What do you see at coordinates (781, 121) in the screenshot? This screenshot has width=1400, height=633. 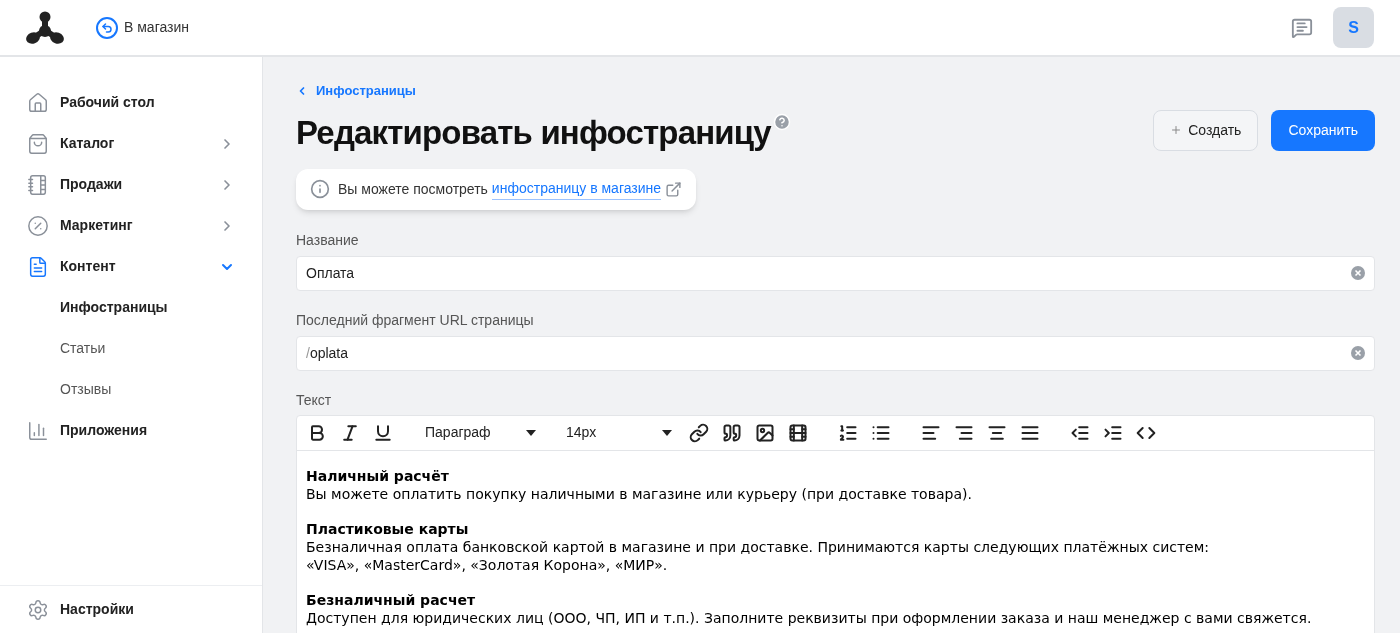 I see `help-icon` at bounding box center [781, 121].